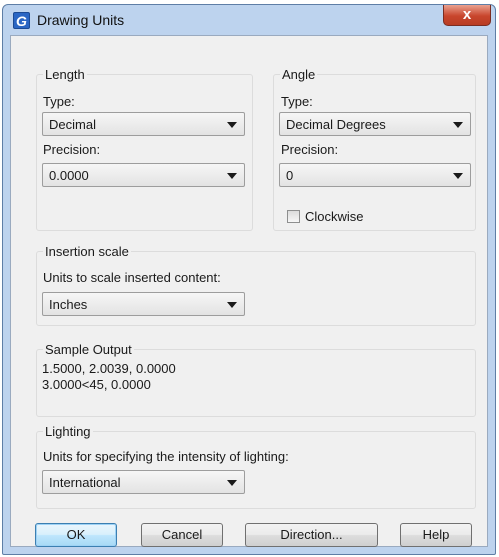  Describe the element at coordinates (65, 74) in the screenshot. I see `length-legend: Length` at that location.